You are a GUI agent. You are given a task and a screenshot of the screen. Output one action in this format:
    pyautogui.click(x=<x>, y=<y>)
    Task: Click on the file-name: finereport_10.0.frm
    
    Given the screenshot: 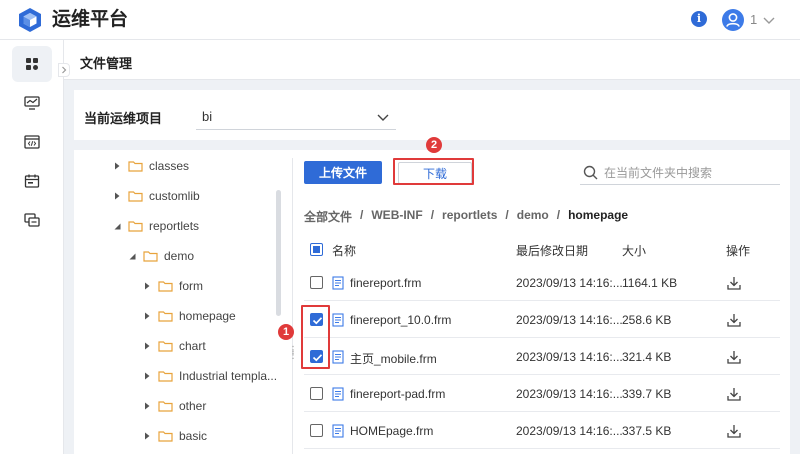 What is the action you would take?
    pyautogui.click(x=400, y=320)
    